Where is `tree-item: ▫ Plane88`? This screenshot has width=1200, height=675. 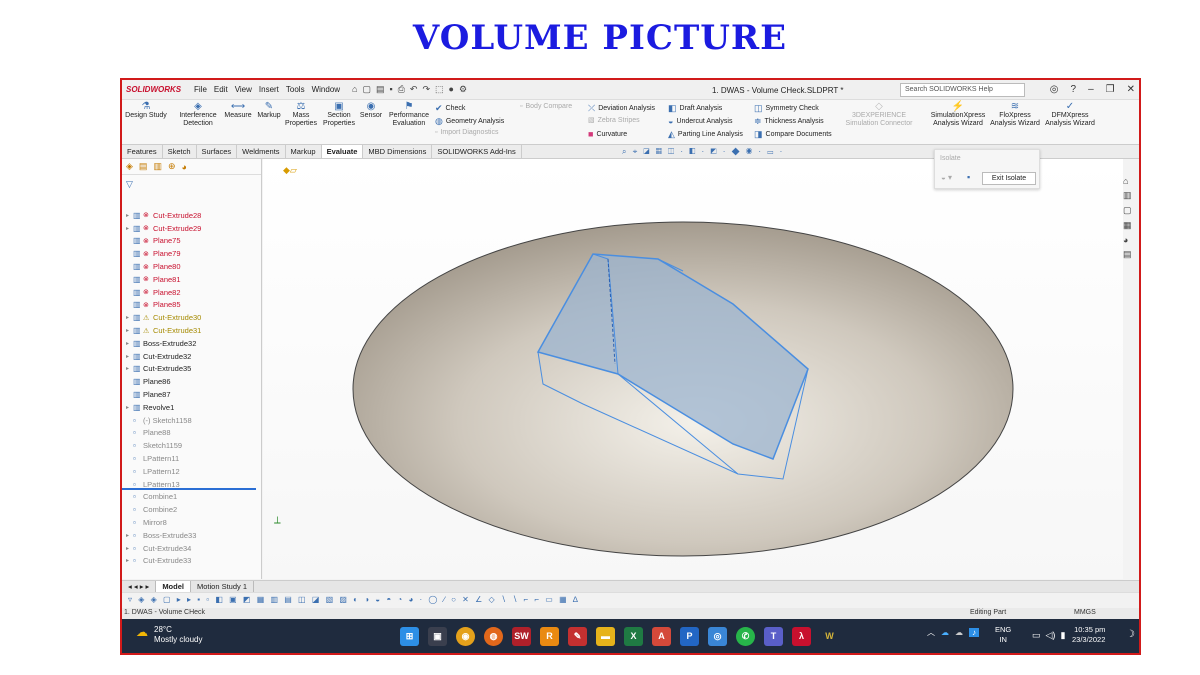
tree-item: ▫ Plane88 is located at coordinates (192, 433).